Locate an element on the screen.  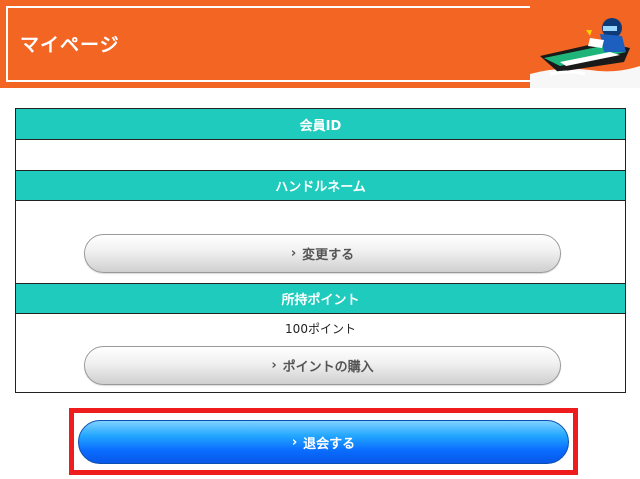
member-id-row is located at coordinates (320, 155).